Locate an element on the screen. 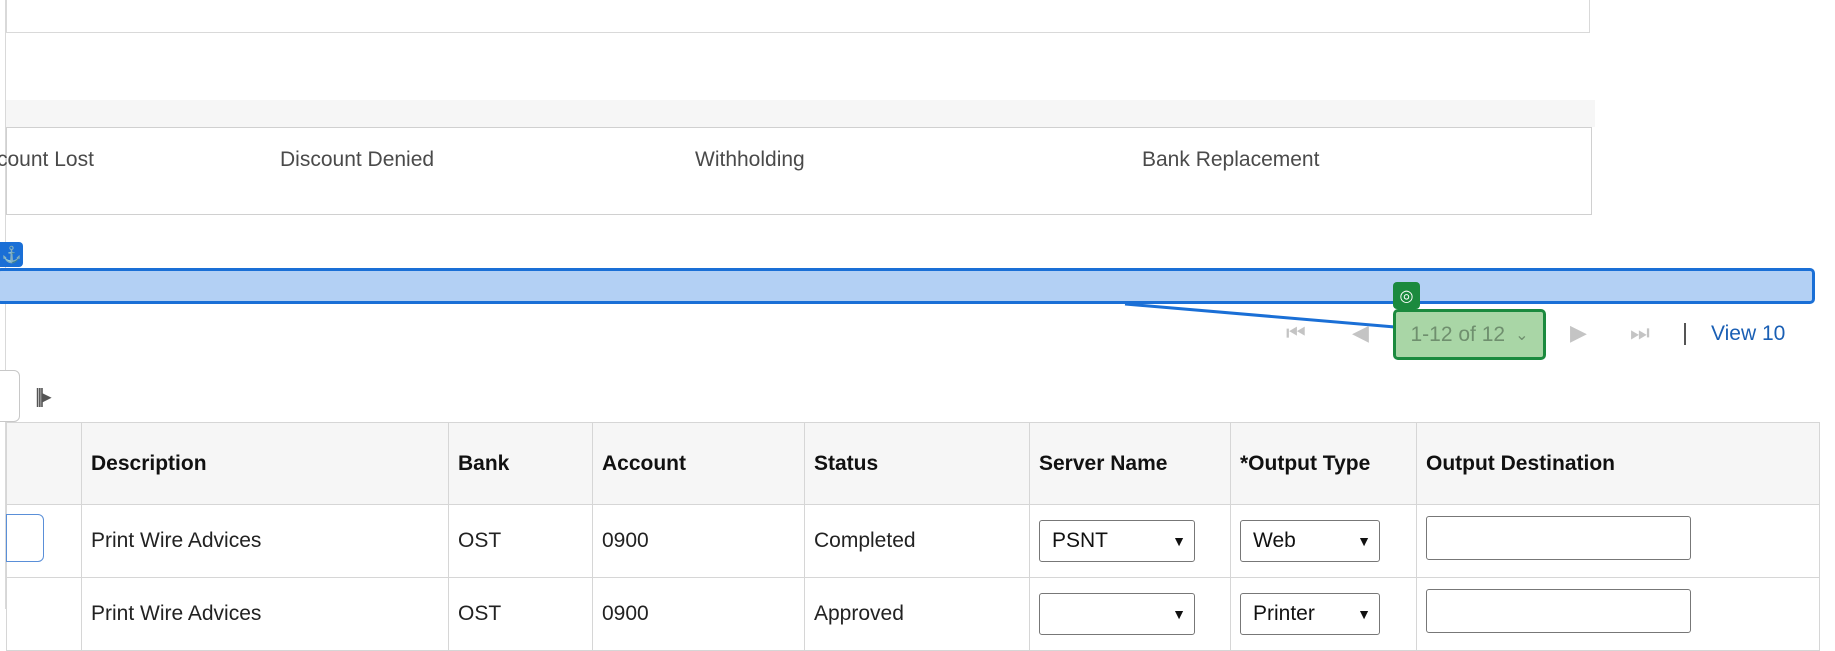 The height and width of the screenshot is (651, 1835). select-column-header is located at coordinates (44, 463).